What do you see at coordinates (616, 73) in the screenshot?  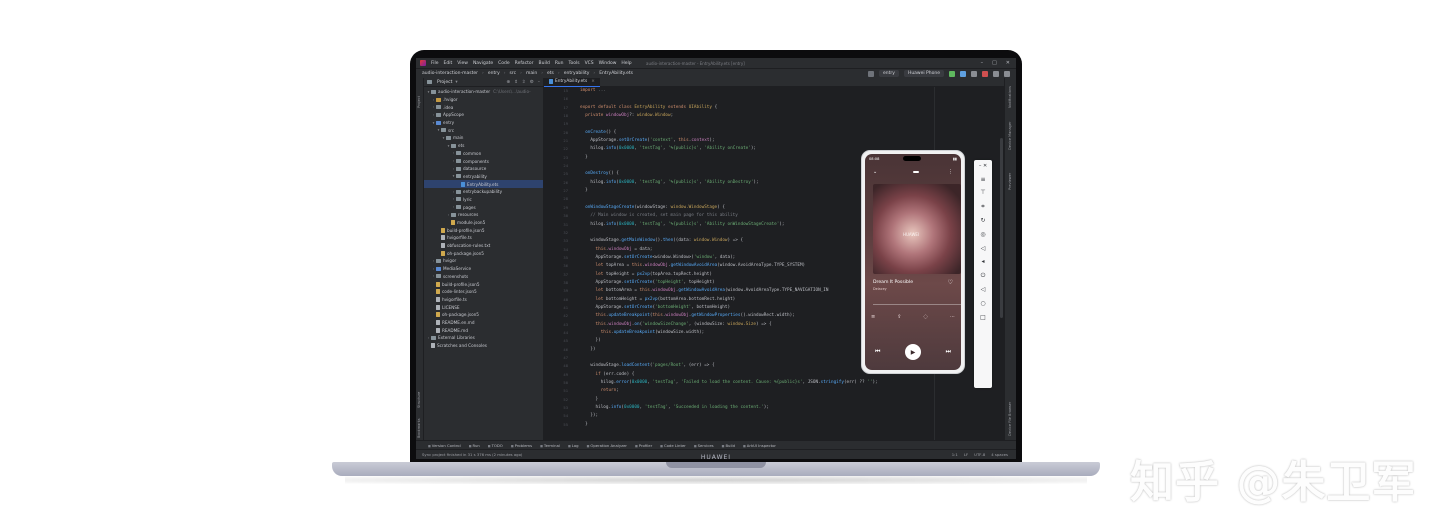 I see `breadcrumb-file: EntryAbility.ets` at bounding box center [616, 73].